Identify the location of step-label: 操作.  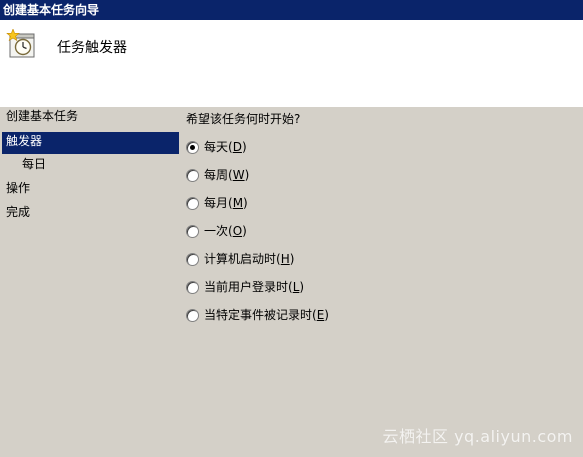
(18, 188).